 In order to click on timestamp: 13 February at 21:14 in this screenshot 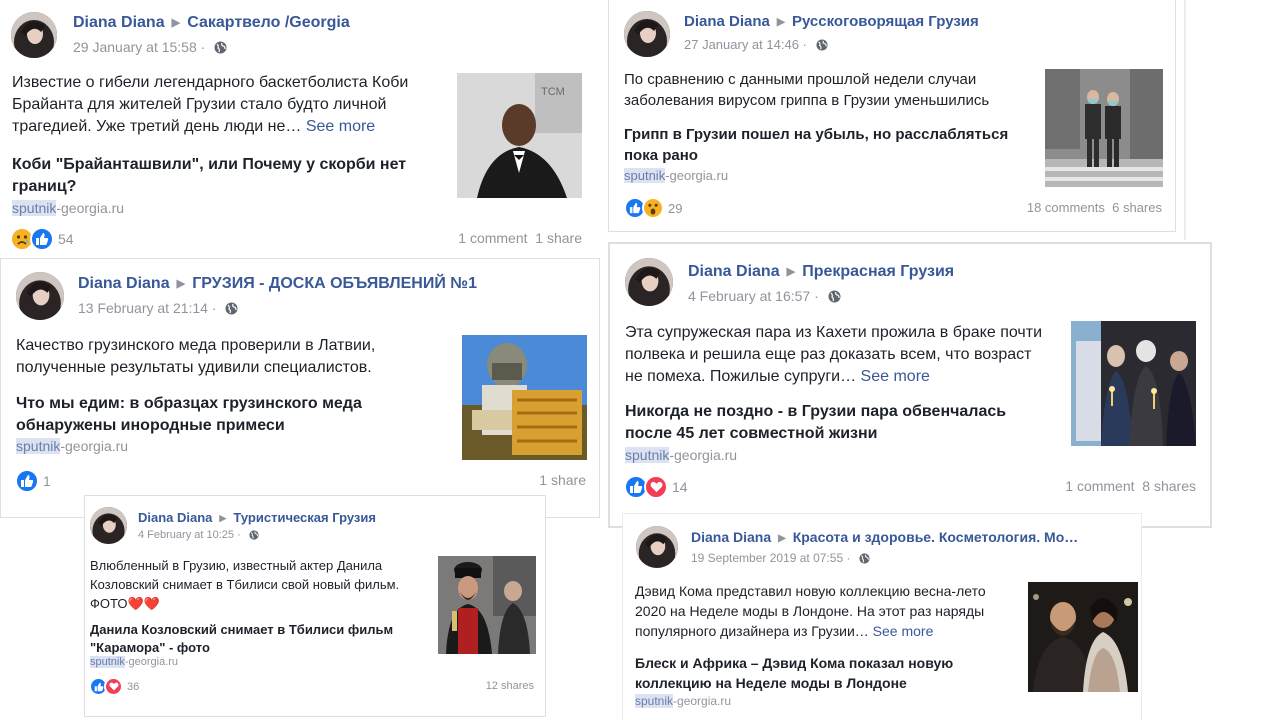, I will do `click(143, 308)`.